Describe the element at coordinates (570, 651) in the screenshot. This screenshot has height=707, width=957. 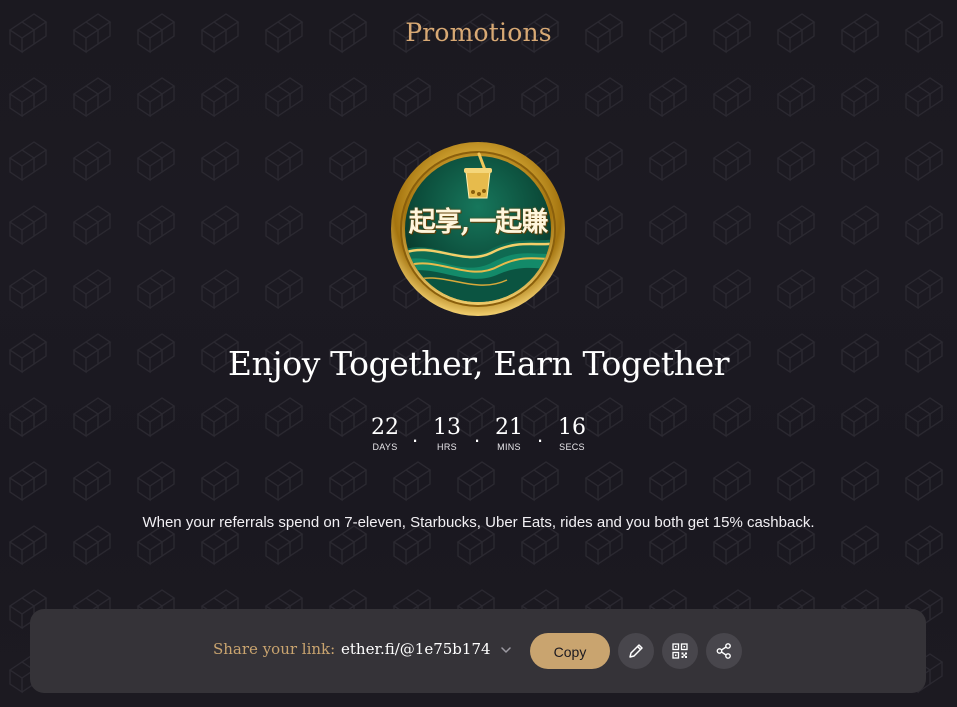
I see `copy-link-button: Copy` at that location.